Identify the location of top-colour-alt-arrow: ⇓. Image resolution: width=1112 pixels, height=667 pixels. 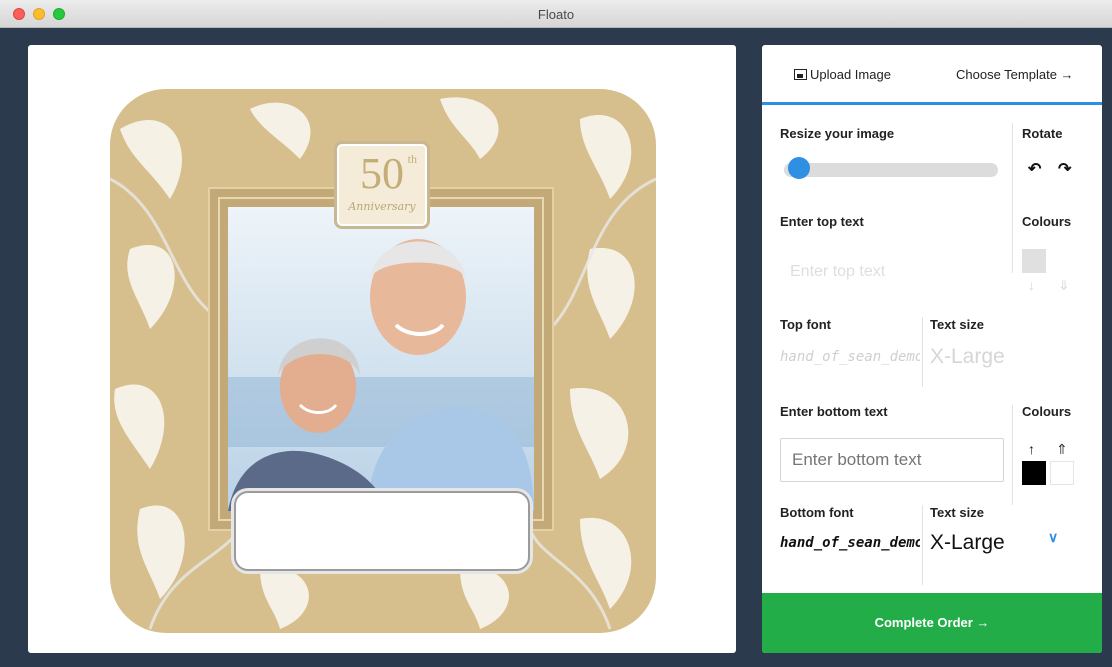
(1064, 285).